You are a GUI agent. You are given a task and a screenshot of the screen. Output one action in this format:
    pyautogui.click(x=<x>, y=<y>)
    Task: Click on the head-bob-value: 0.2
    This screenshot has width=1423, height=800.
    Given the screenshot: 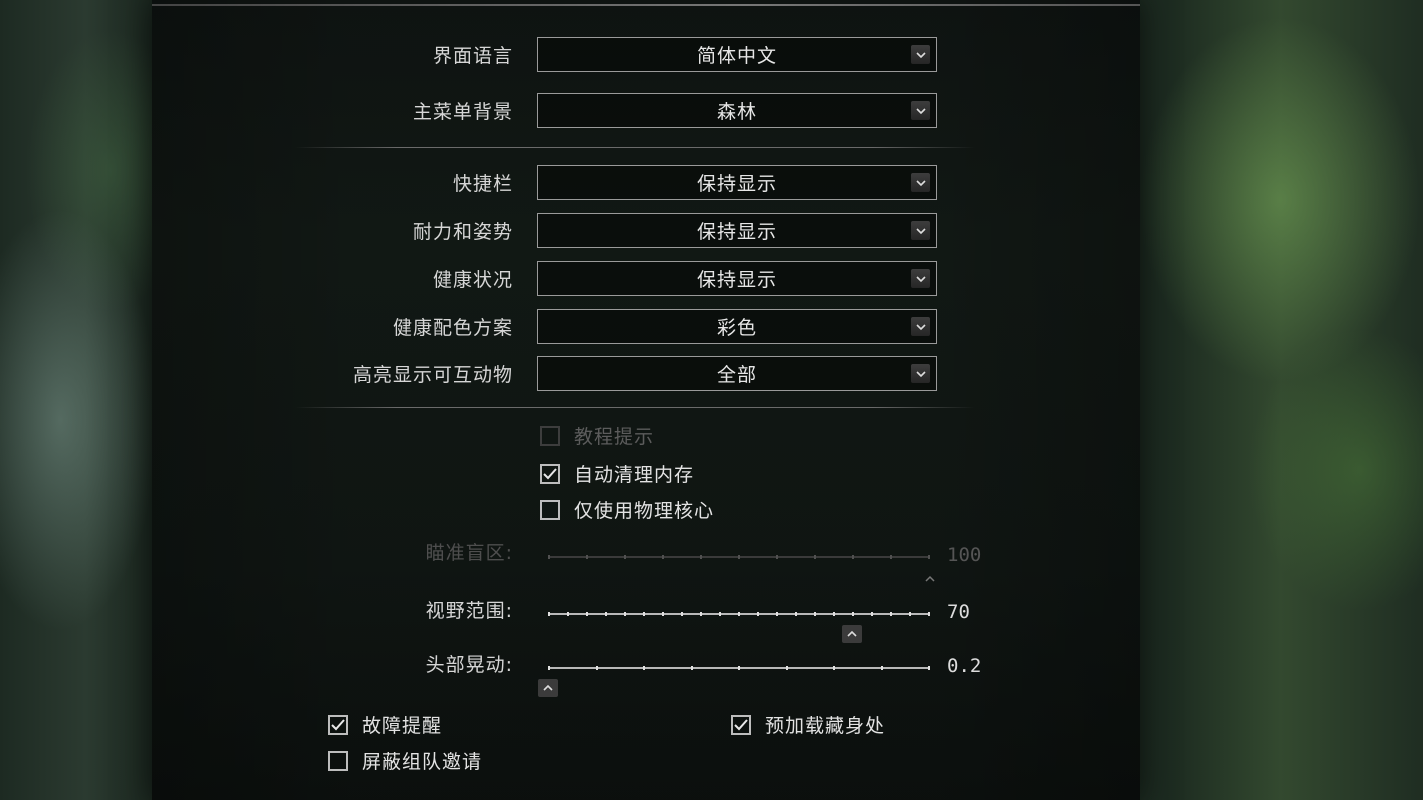 What is the action you would take?
    pyautogui.click(x=964, y=666)
    